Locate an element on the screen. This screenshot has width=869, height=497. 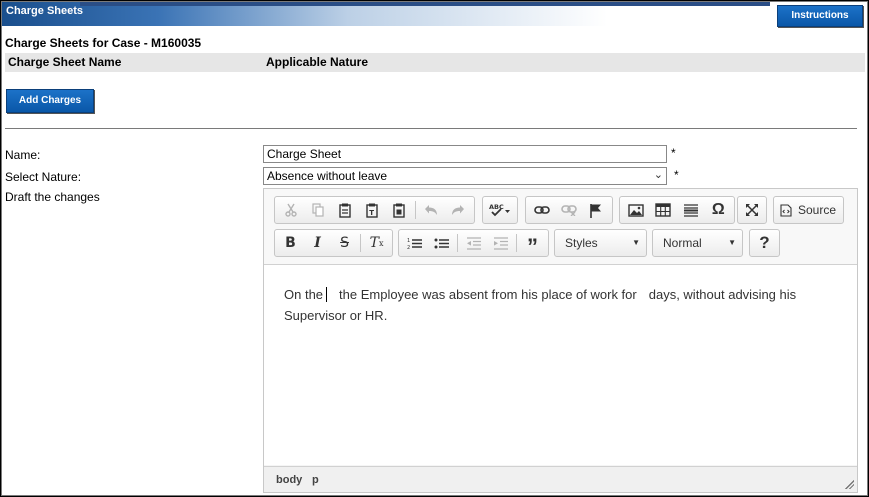
column-header-nature: Applicable Nature is located at coordinates (317, 62).